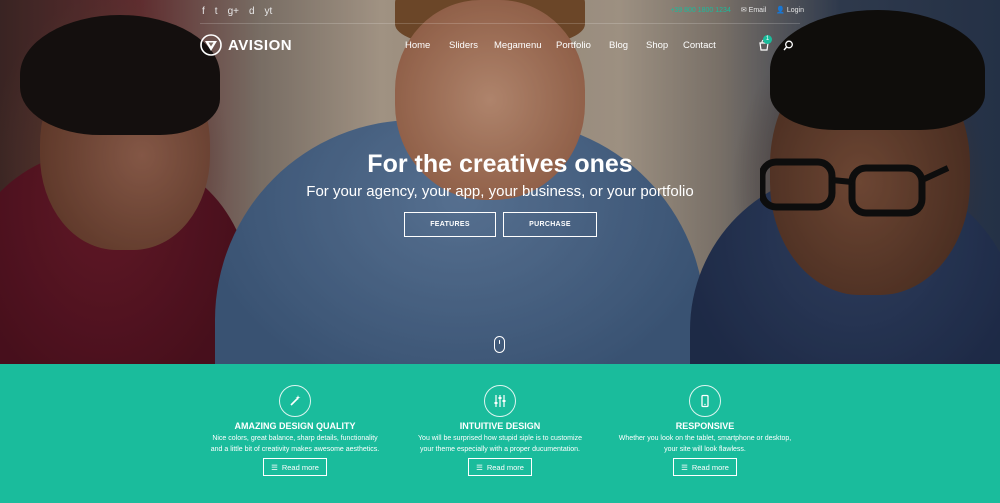 The width and height of the screenshot is (1000, 503). What do you see at coordinates (295, 426) in the screenshot?
I see `feature-title: AMAZING DESIGN QUALITY` at bounding box center [295, 426].